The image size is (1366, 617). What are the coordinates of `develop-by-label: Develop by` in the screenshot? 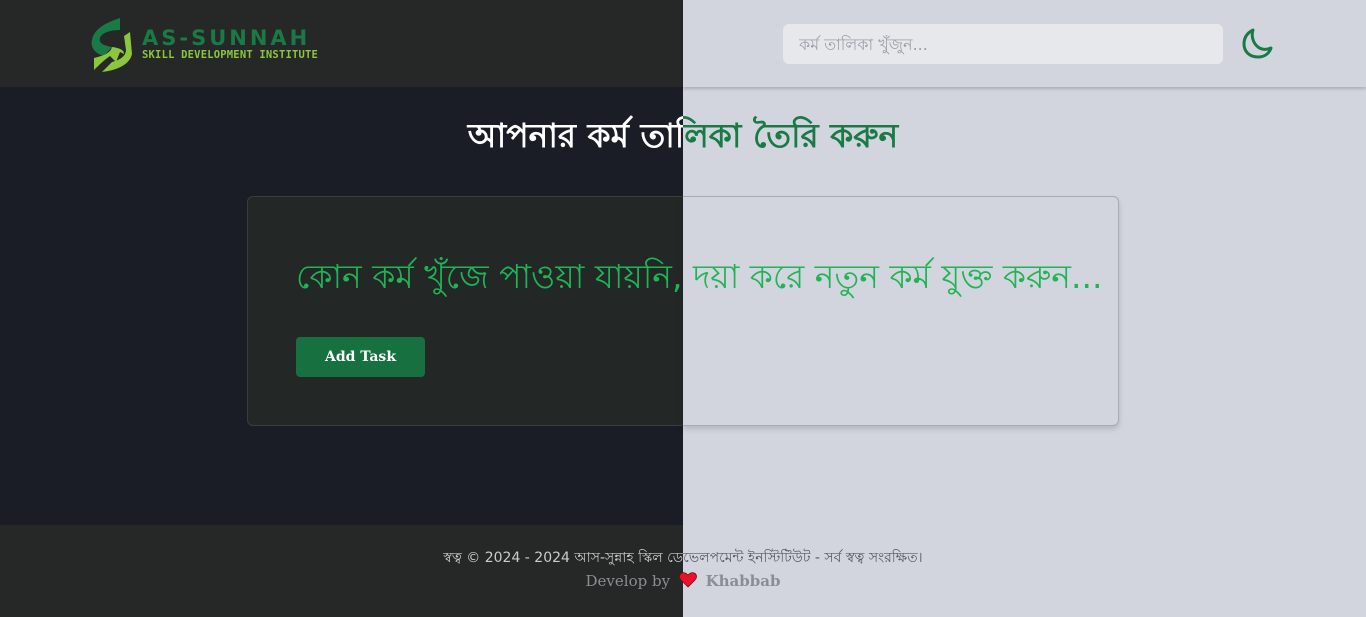 It's located at (628, 581).